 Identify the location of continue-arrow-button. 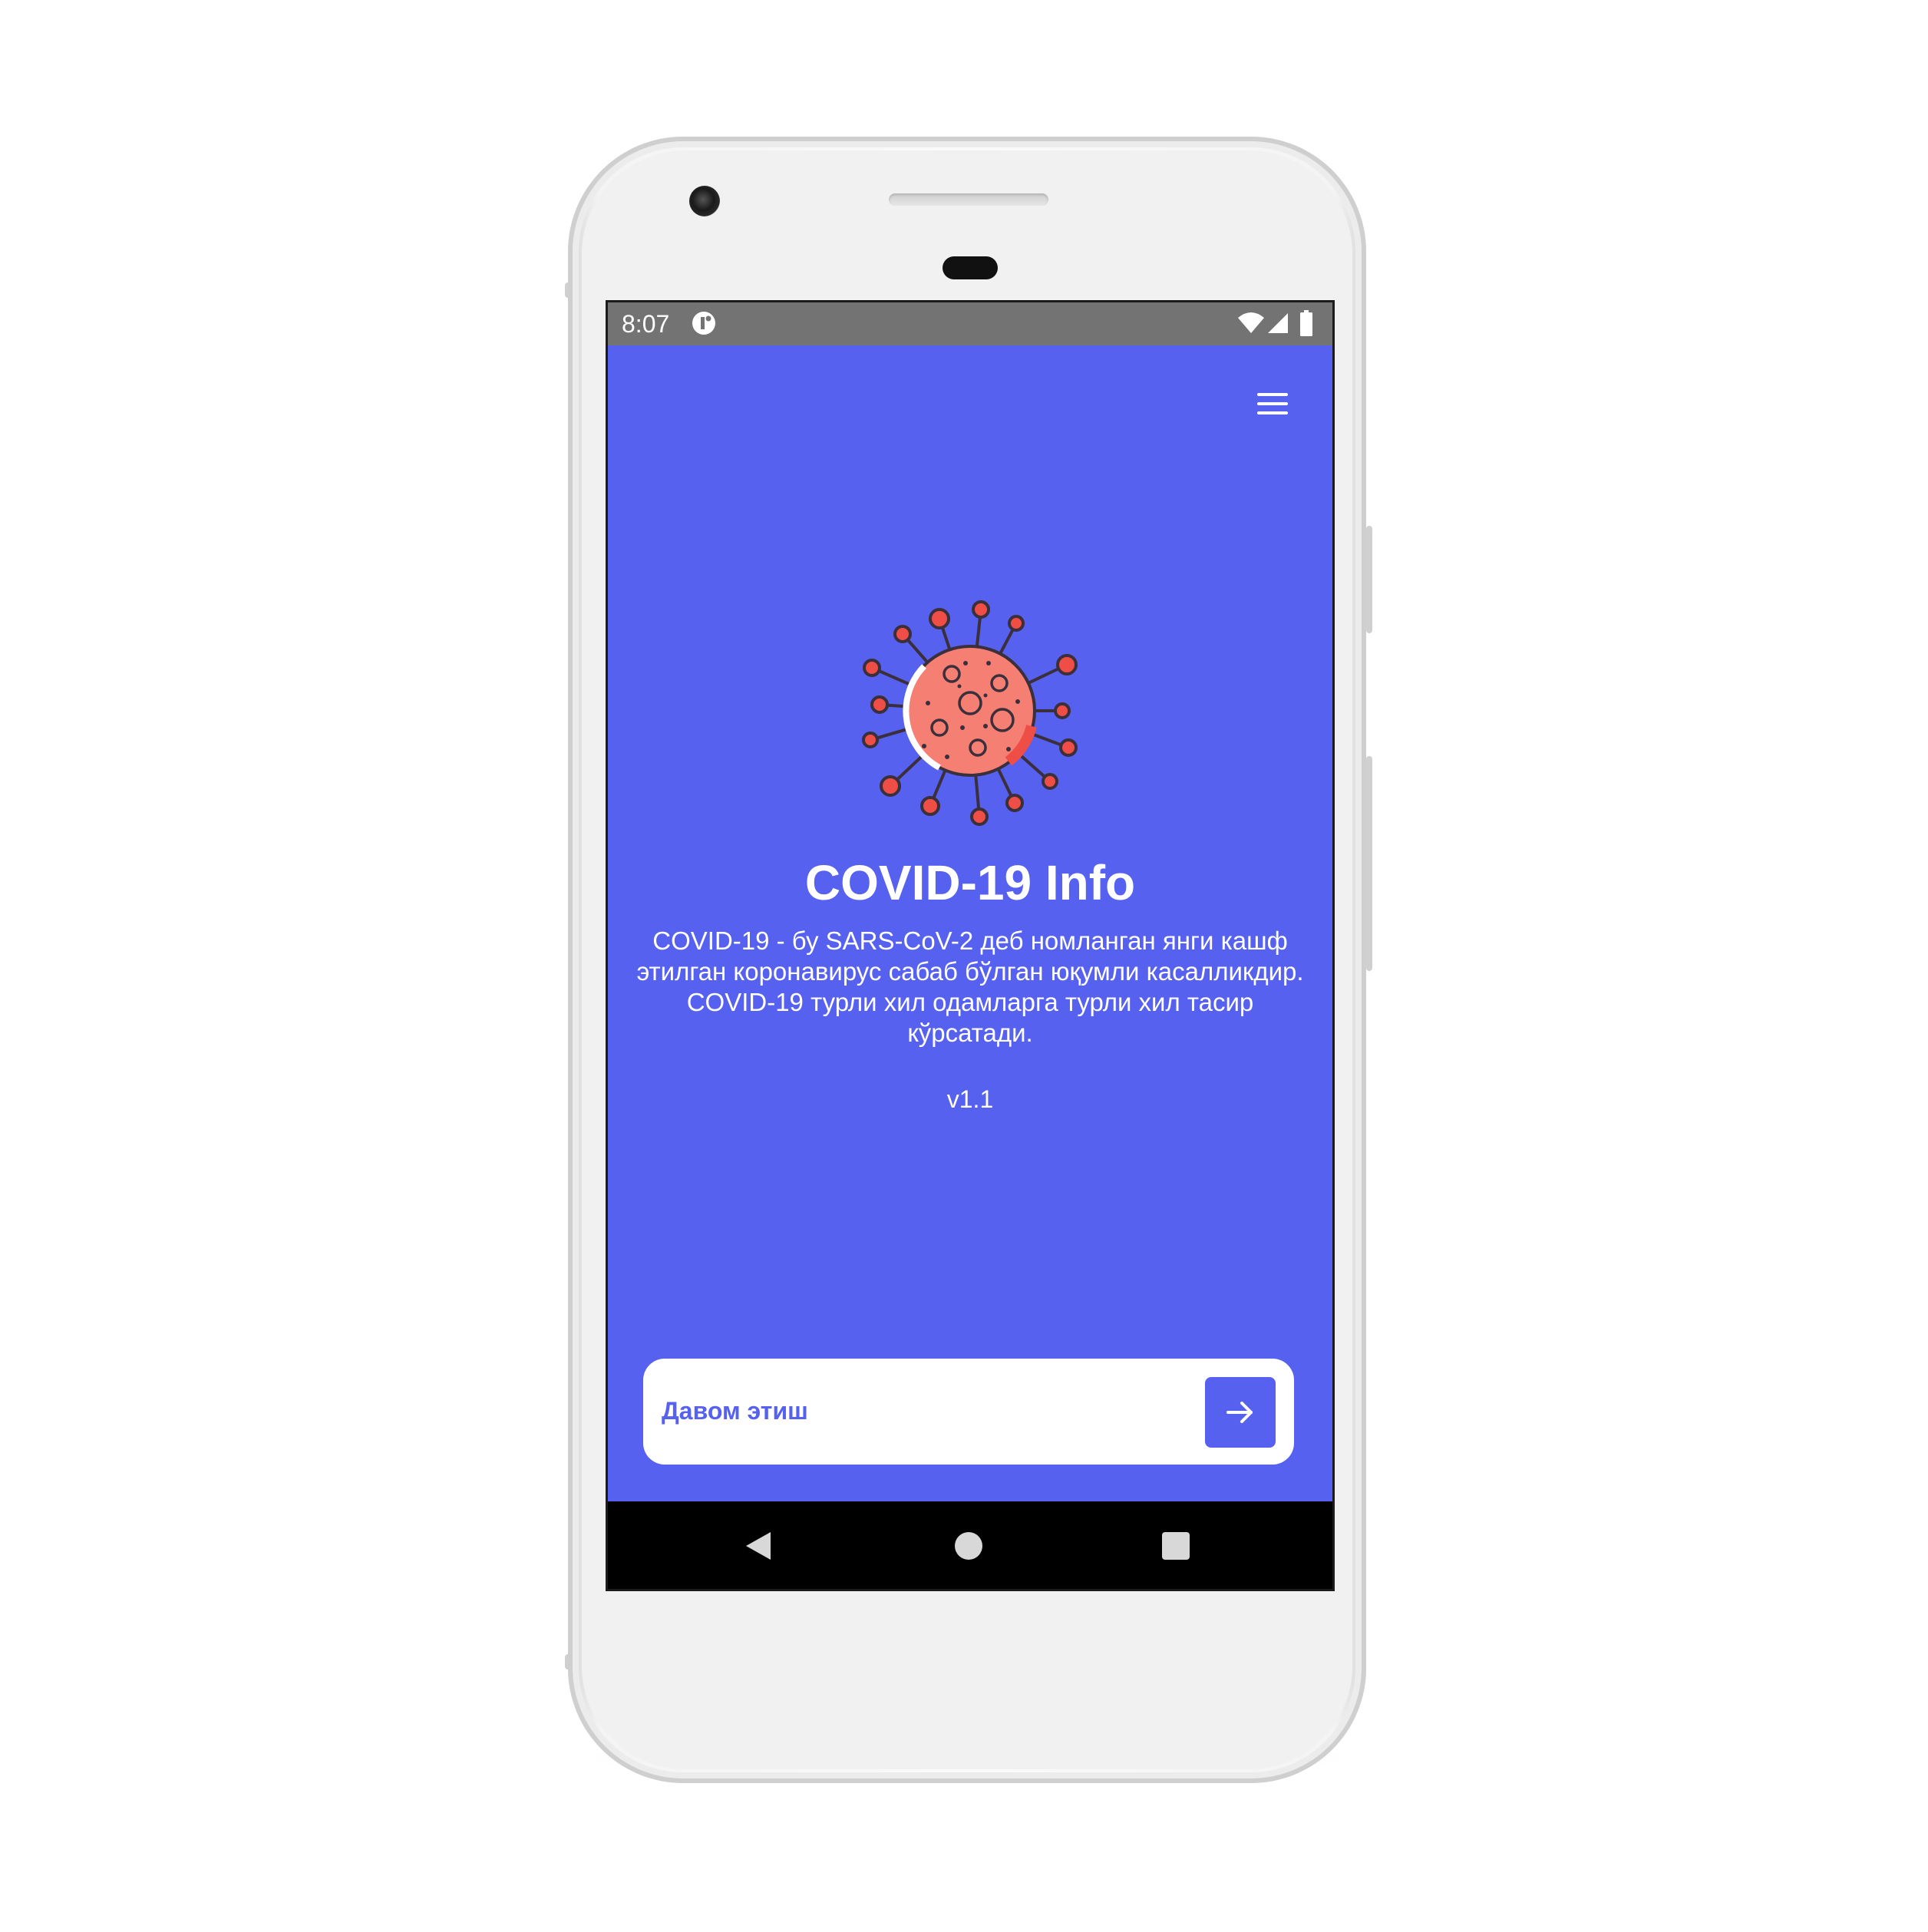
(1241, 1412).